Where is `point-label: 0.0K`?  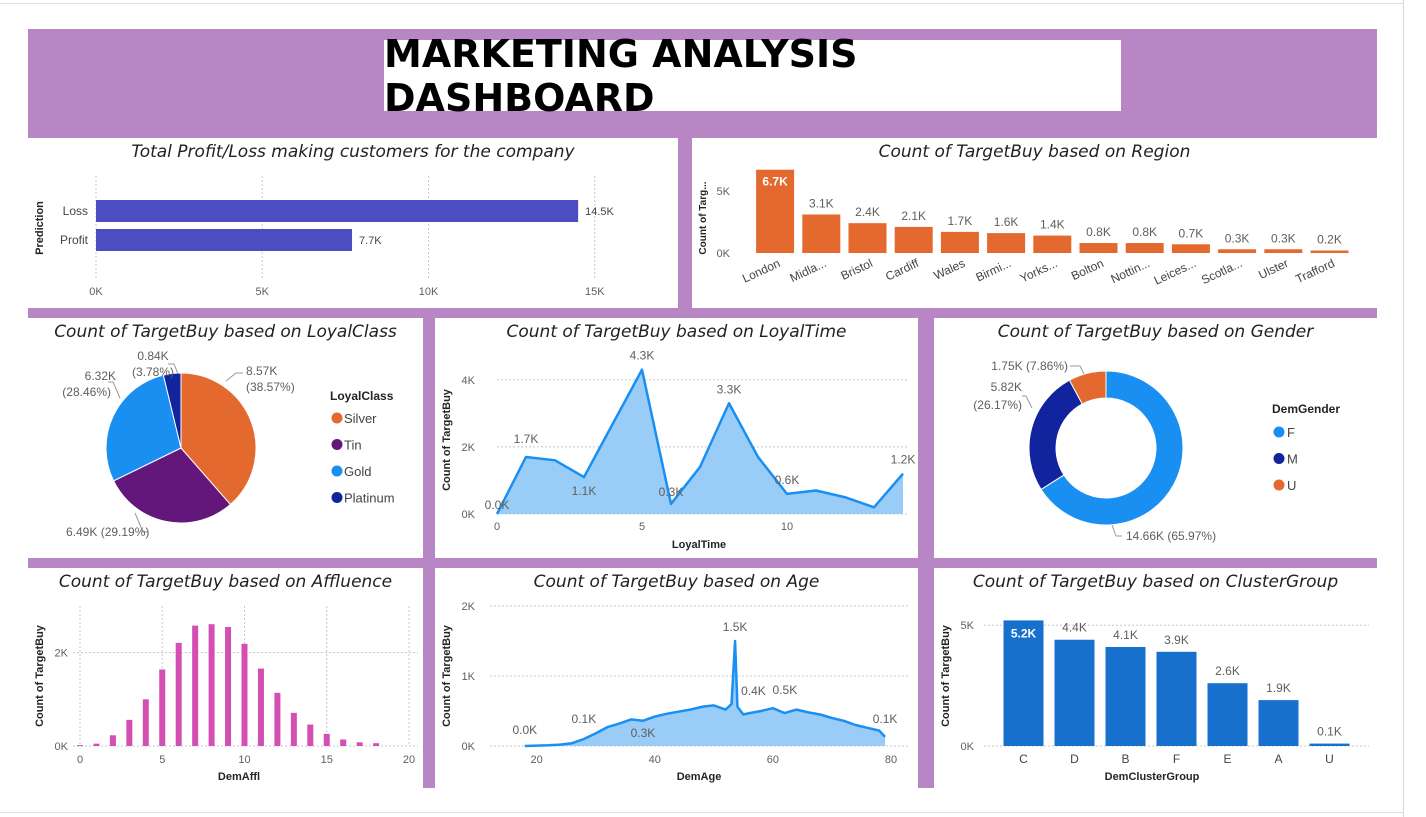
point-label: 0.0K is located at coordinates (497, 505).